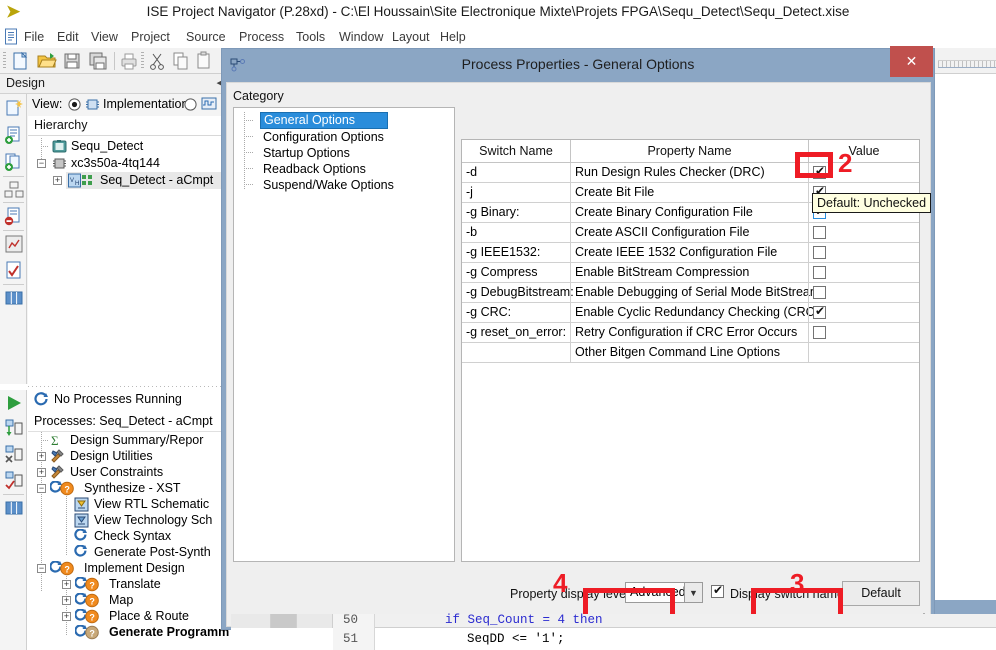  I want to click on menu-help: Help, so click(453, 37).